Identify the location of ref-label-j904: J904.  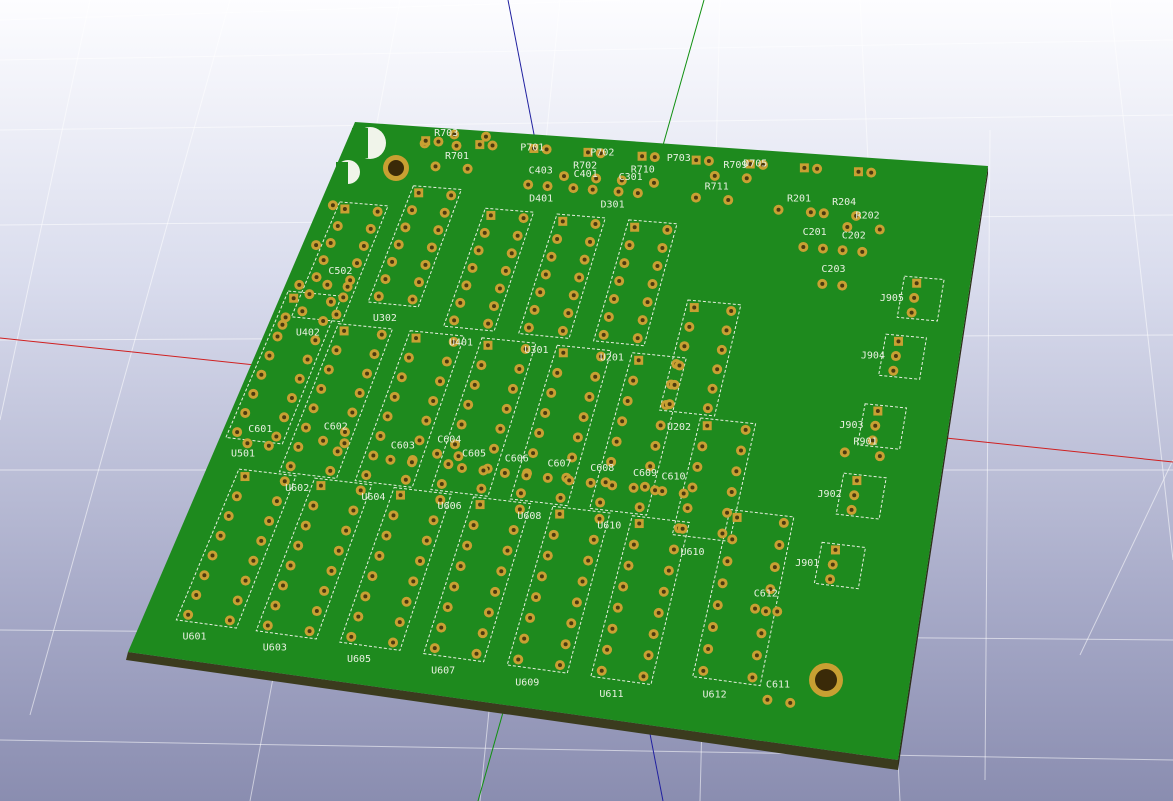
(873, 356).